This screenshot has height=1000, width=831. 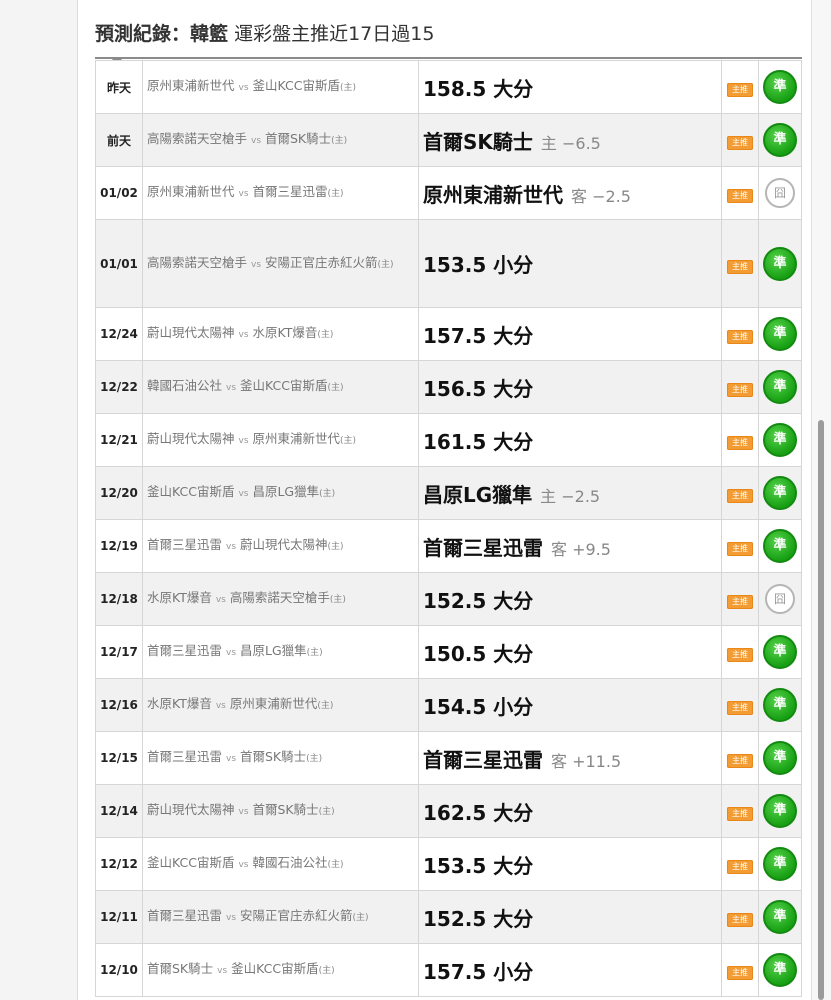 I want to click on record-pick: 157.5 大分, so click(x=570, y=334).